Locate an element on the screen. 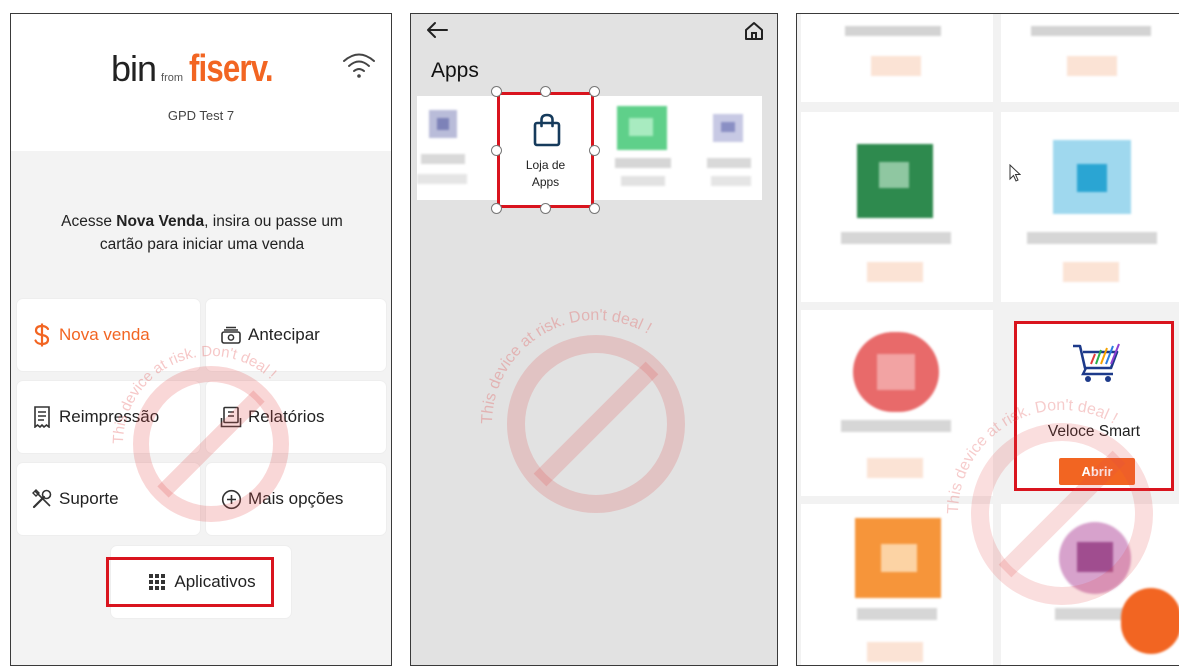  tools-icon is located at coordinates (42, 499).